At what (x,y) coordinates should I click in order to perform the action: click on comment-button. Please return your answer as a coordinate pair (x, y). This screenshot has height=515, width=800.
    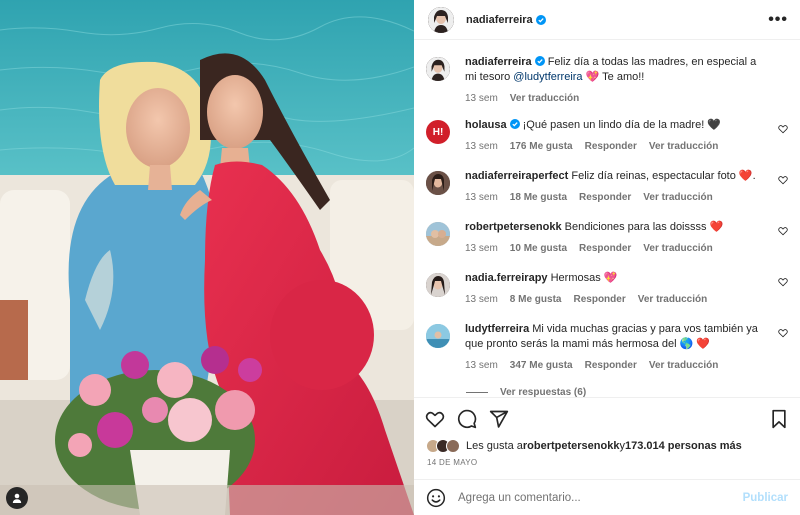
    Looking at the image, I should click on (467, 419).